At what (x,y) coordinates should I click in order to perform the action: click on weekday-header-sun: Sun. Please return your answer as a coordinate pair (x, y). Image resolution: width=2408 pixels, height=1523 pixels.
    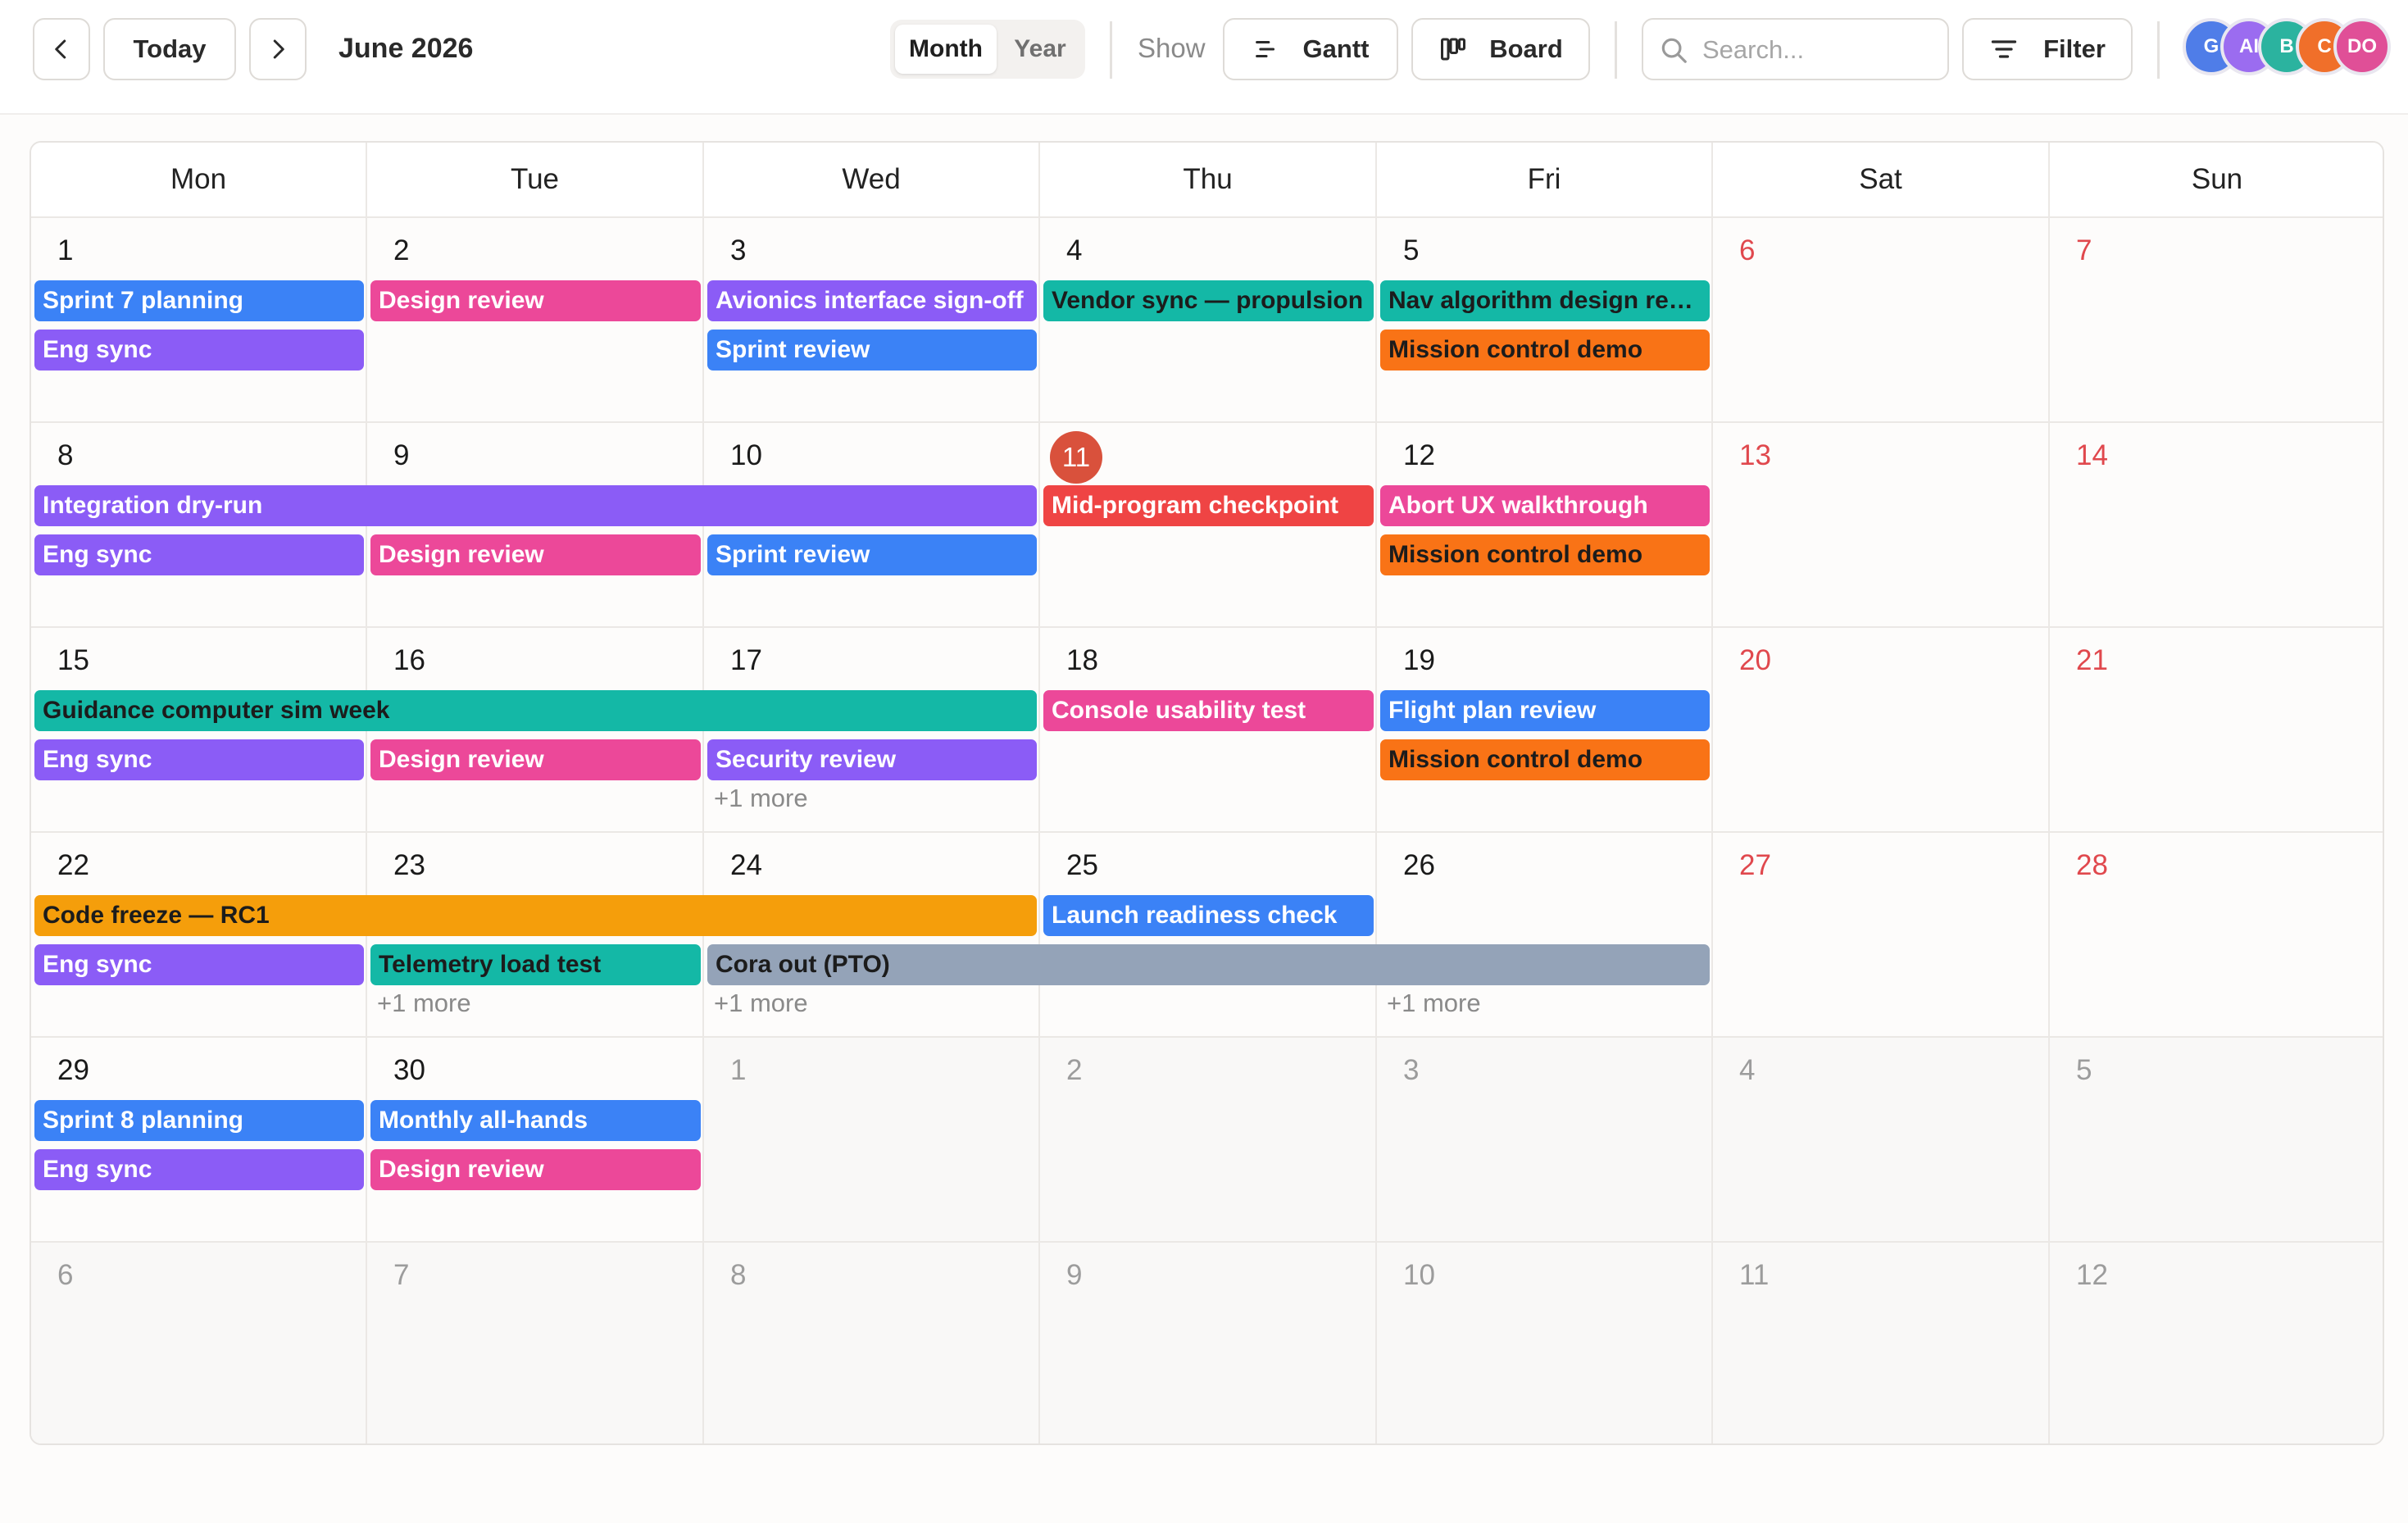
    Looking at the image, I should click on (2216, 179).